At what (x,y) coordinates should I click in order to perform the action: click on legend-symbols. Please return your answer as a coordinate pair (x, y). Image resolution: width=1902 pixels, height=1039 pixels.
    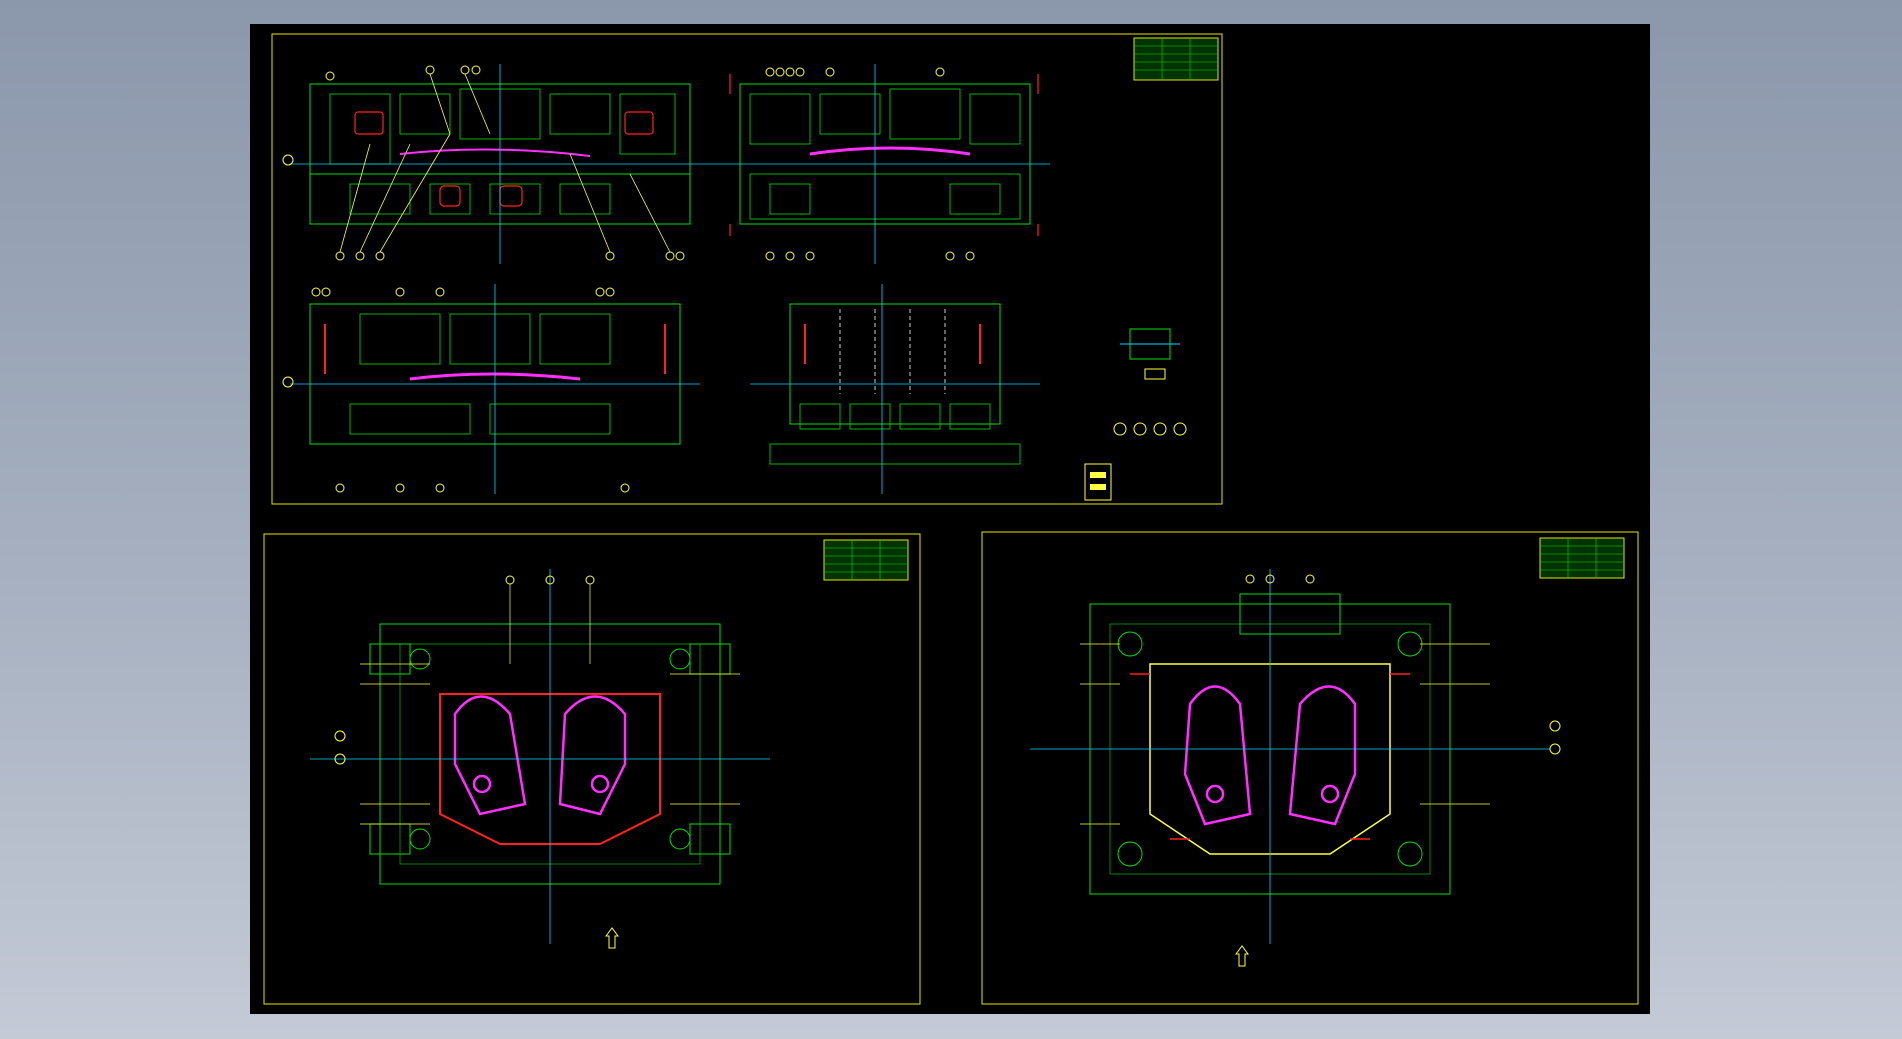
    Looking at the image, I should click on (1150, 429).